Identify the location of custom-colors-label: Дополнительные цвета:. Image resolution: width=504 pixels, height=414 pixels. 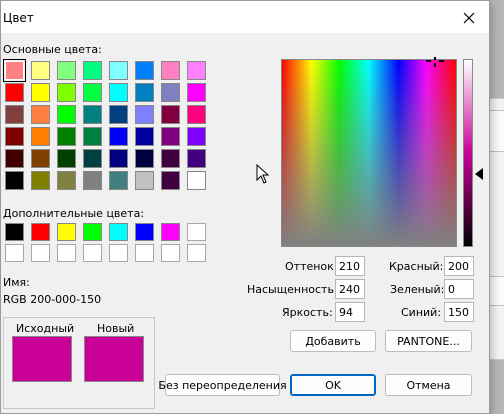
(74, 213).